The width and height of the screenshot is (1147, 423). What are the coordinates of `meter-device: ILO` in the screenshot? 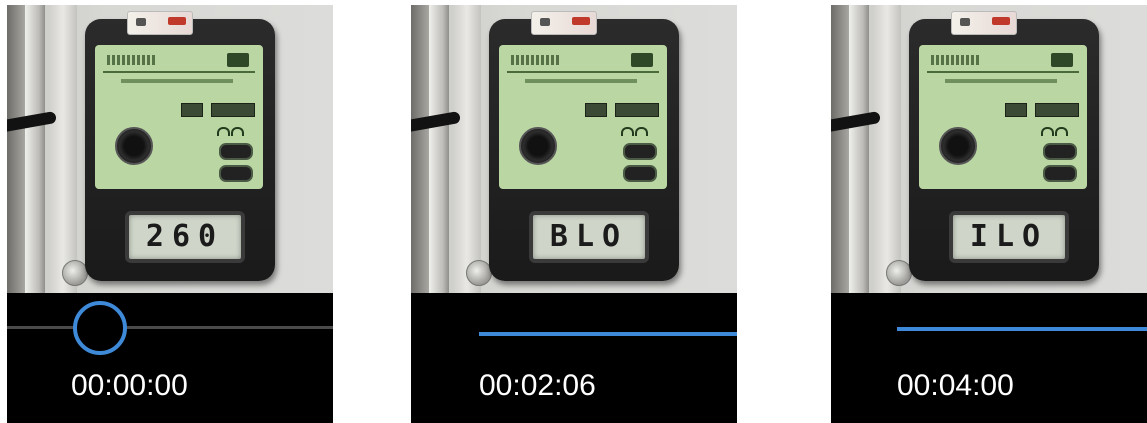 It's located at (1004, 146).